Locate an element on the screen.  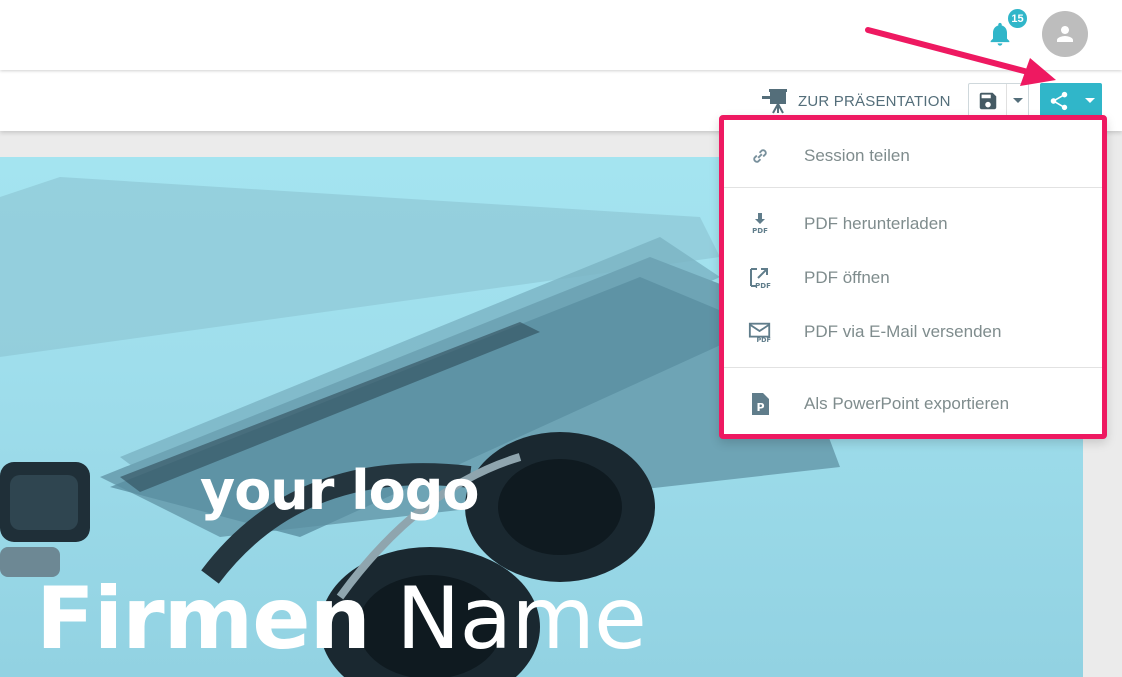
present-button: ZUR PRÄSENTATION is located at coordinates (855, 101).